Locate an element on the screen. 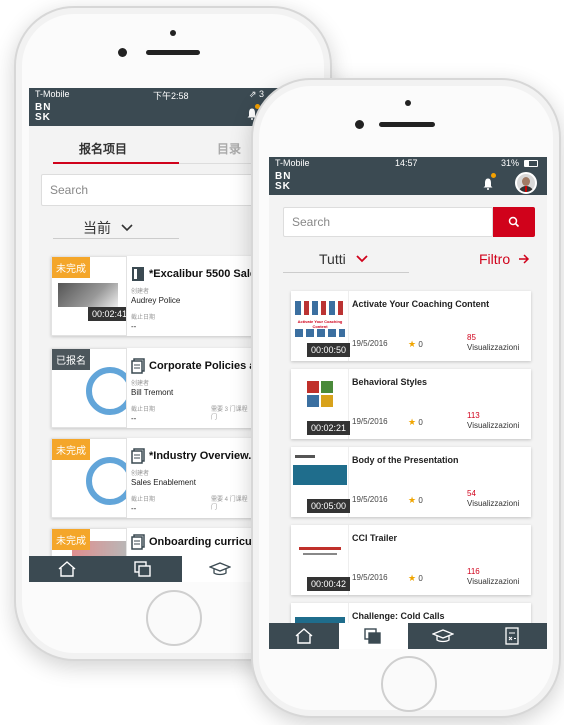 This screenshot has height=725, width=564. publish-date: 19/5/2016 is located at coordinates (370, 343).